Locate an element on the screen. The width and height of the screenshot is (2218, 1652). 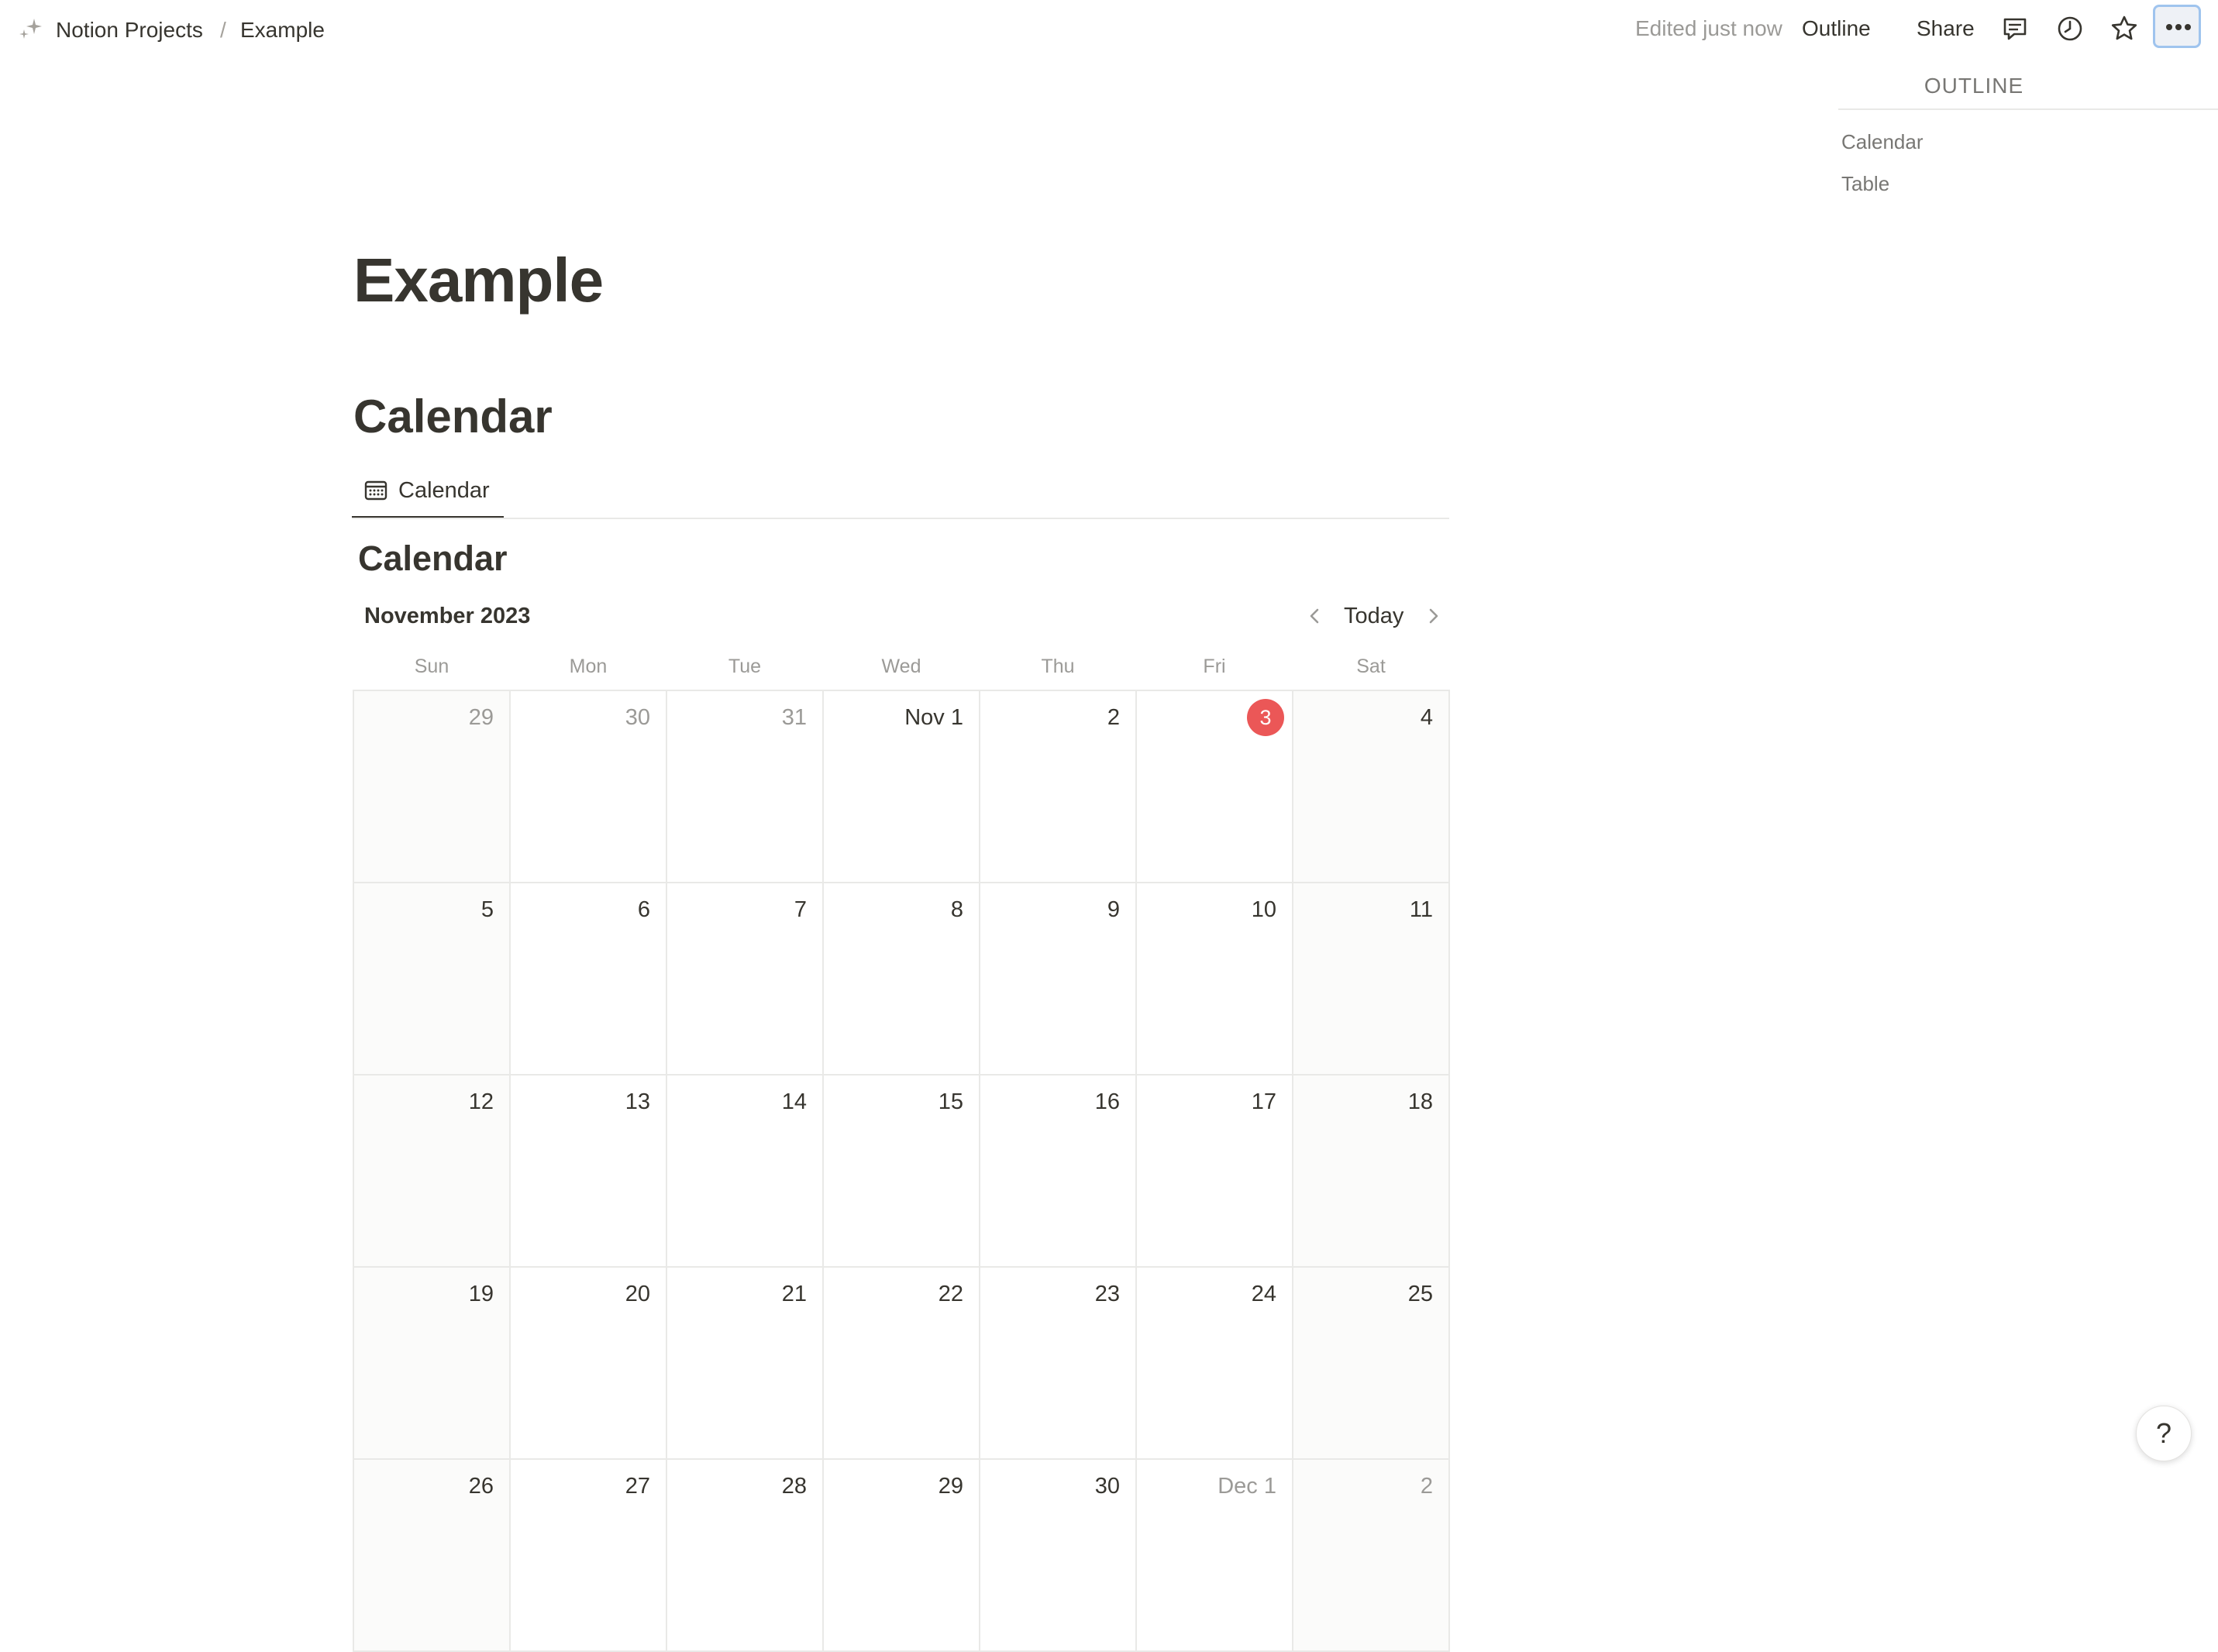
calendar-day-cell: 31 is located at coordinates (746, 787).